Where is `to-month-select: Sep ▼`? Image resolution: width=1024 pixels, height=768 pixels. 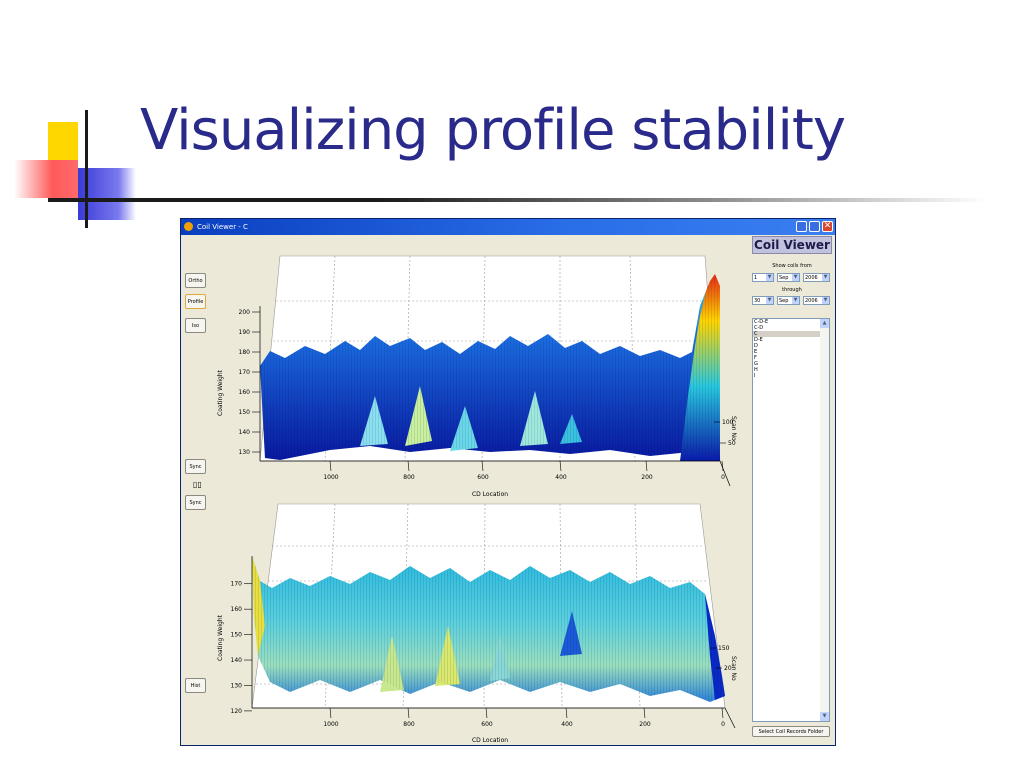
to-month-select: Sep ▼ is located at coordinates (788, 300).